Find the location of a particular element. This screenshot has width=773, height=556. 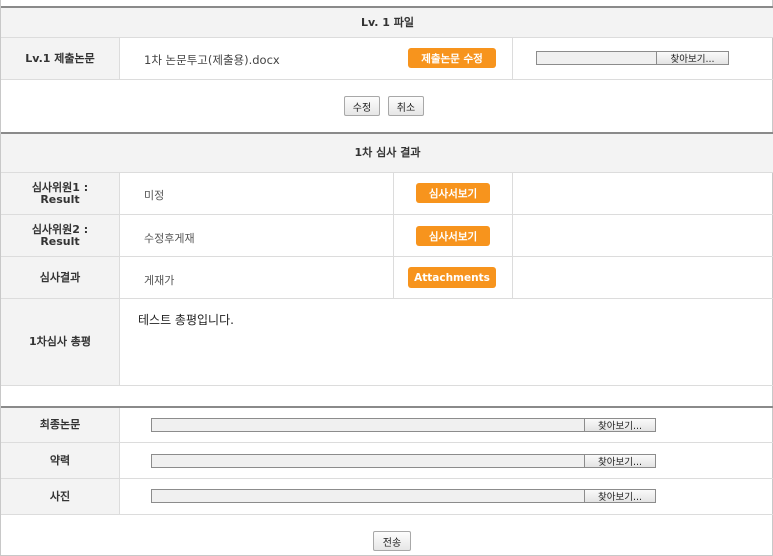

file-section-title: Lv. 1 파일 is located at coordinates (387, 22).